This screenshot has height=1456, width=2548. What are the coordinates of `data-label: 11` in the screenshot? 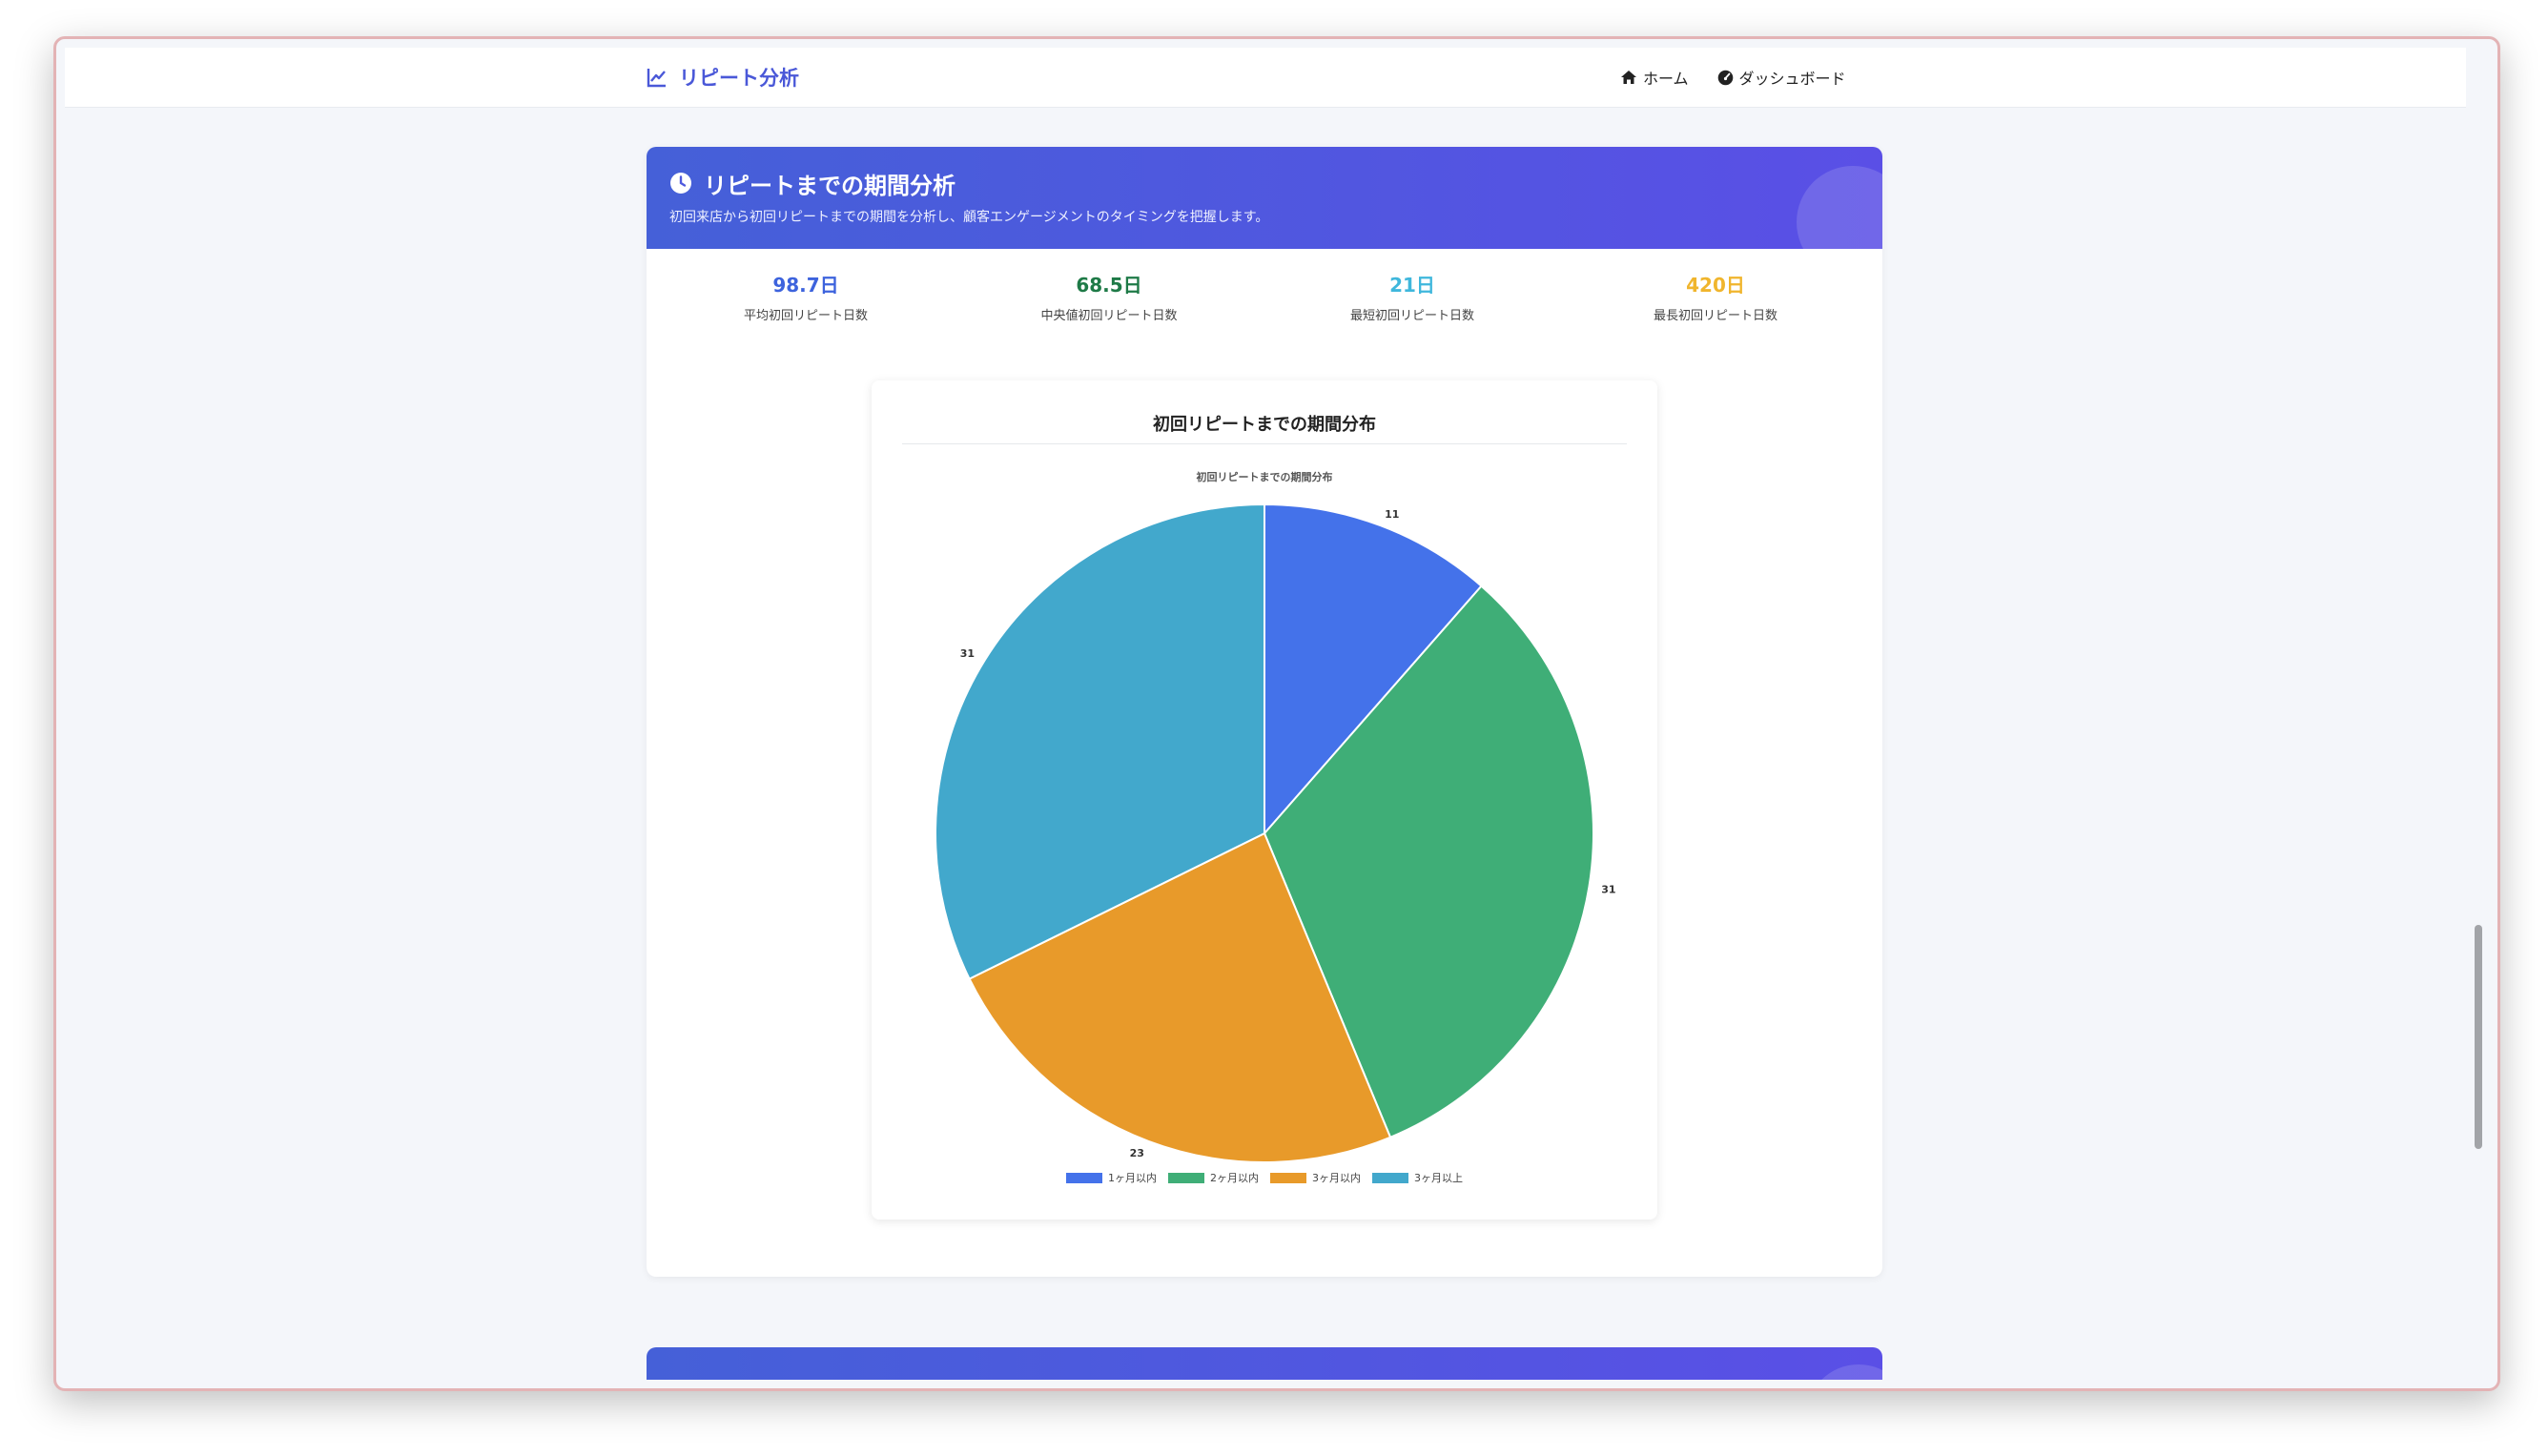 It's located at (1392, 515).